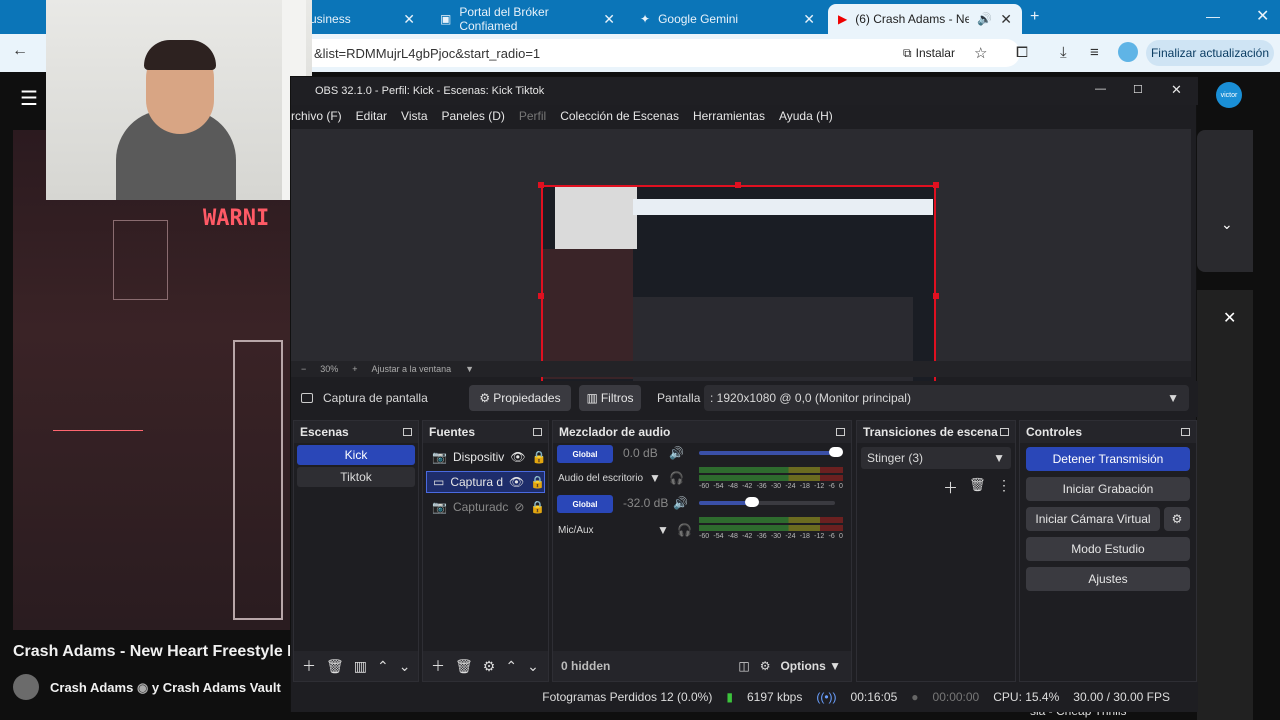 The image size is (1280, 720). I want to click on speaker-icon: 🔊, so click(984, 19).